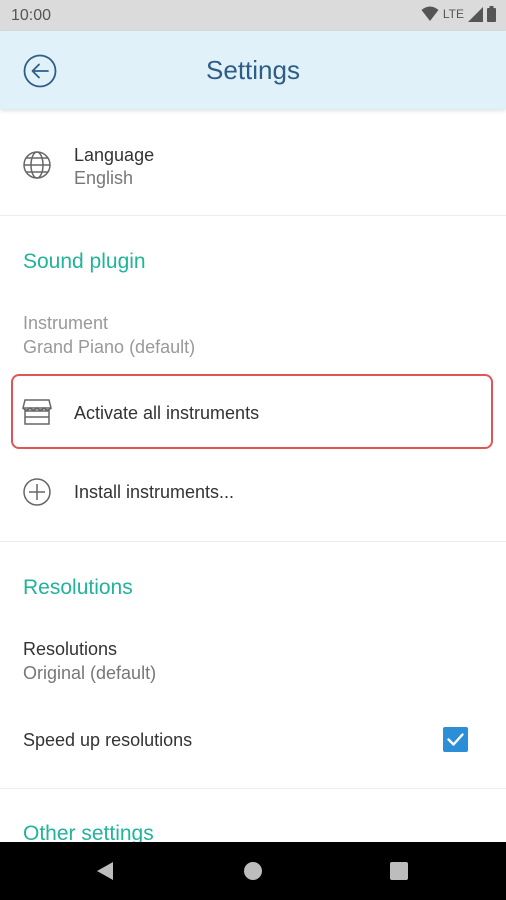 The height and width of the screenshot is (900, 506). I want to click on network-type: LTE, so click(453, 14).